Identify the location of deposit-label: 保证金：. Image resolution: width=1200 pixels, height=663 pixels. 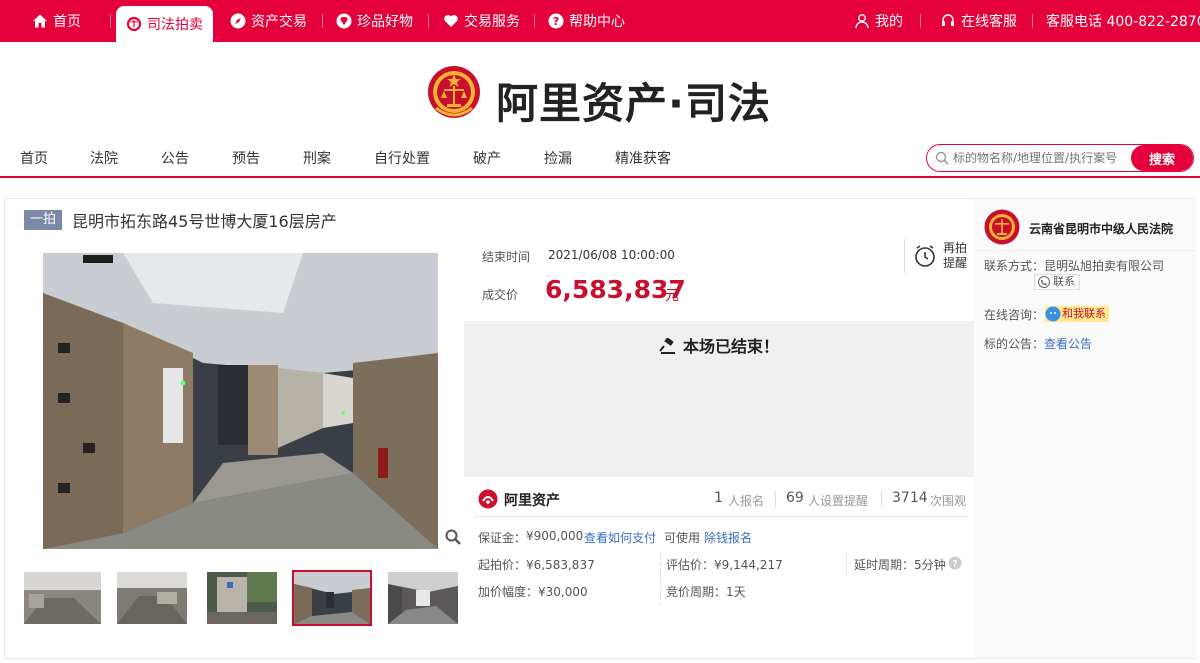
(502, 538).